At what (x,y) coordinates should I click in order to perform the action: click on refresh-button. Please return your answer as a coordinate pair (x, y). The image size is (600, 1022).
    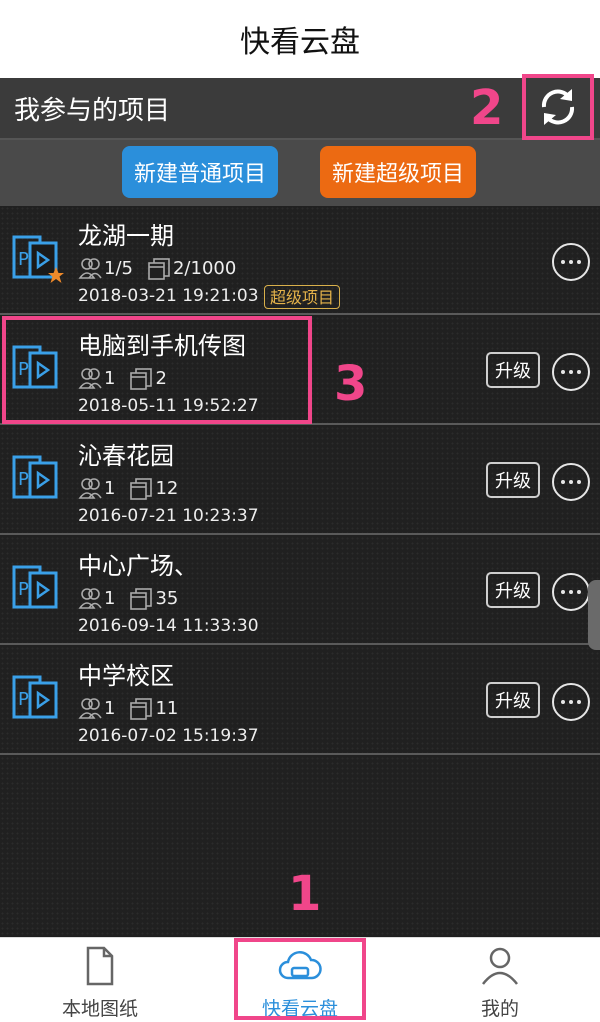
    Looking at the image, I should click on (558, 107).